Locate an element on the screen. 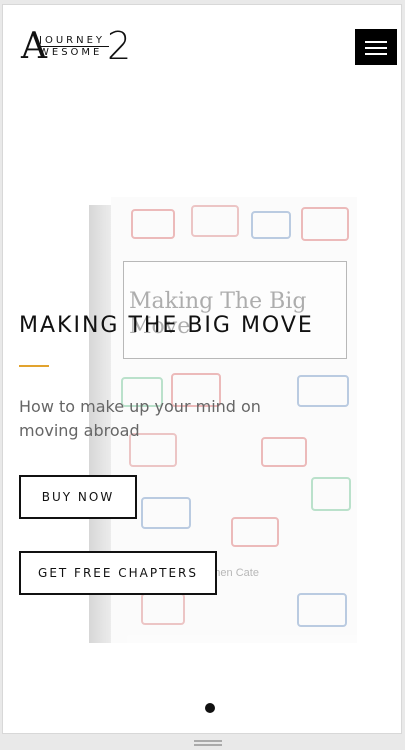 This screenshot has height=750, width=405. hamburger-icon is located at coordinates (376, 47).